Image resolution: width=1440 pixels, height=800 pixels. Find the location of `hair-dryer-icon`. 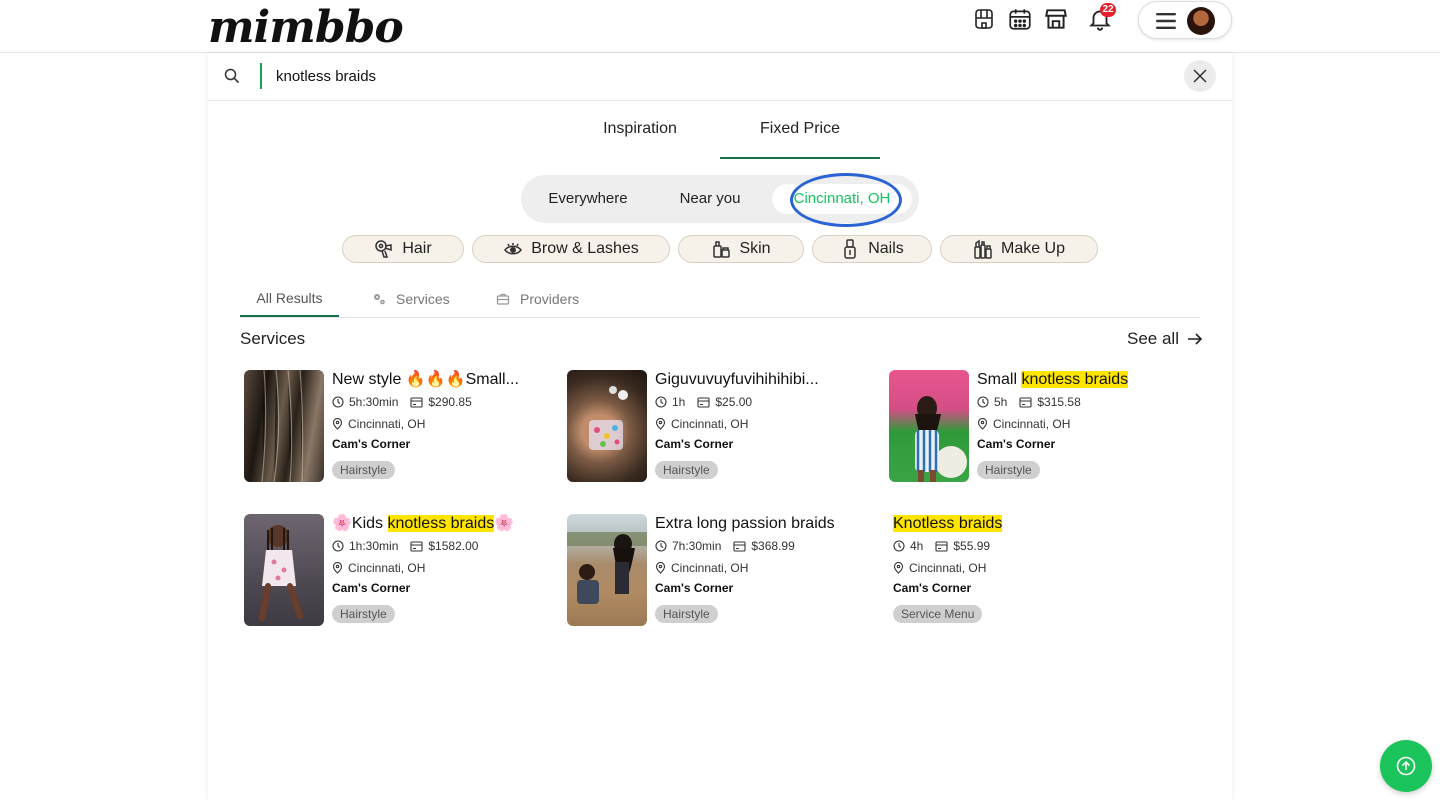

hair-dryer-icon is located at coordinates (384, 249).